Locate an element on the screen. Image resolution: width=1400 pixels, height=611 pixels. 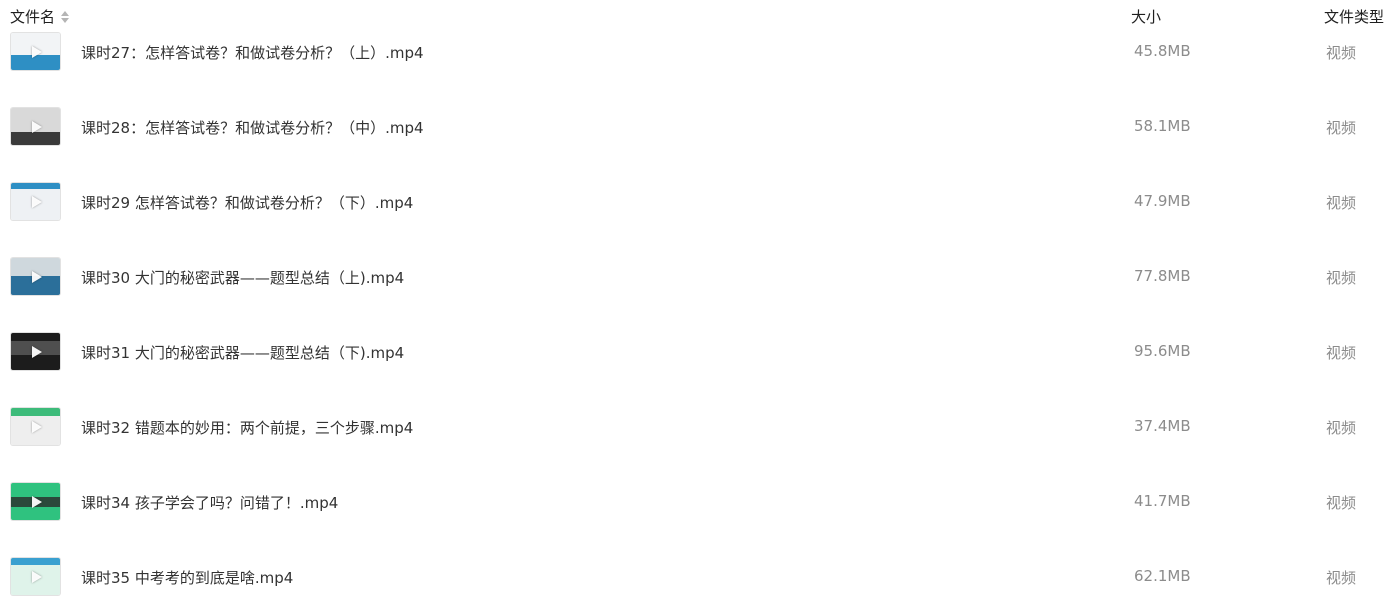
file-name: 课时35 中考考的到底是啥.mp4 is located at coordinates (187, 577).